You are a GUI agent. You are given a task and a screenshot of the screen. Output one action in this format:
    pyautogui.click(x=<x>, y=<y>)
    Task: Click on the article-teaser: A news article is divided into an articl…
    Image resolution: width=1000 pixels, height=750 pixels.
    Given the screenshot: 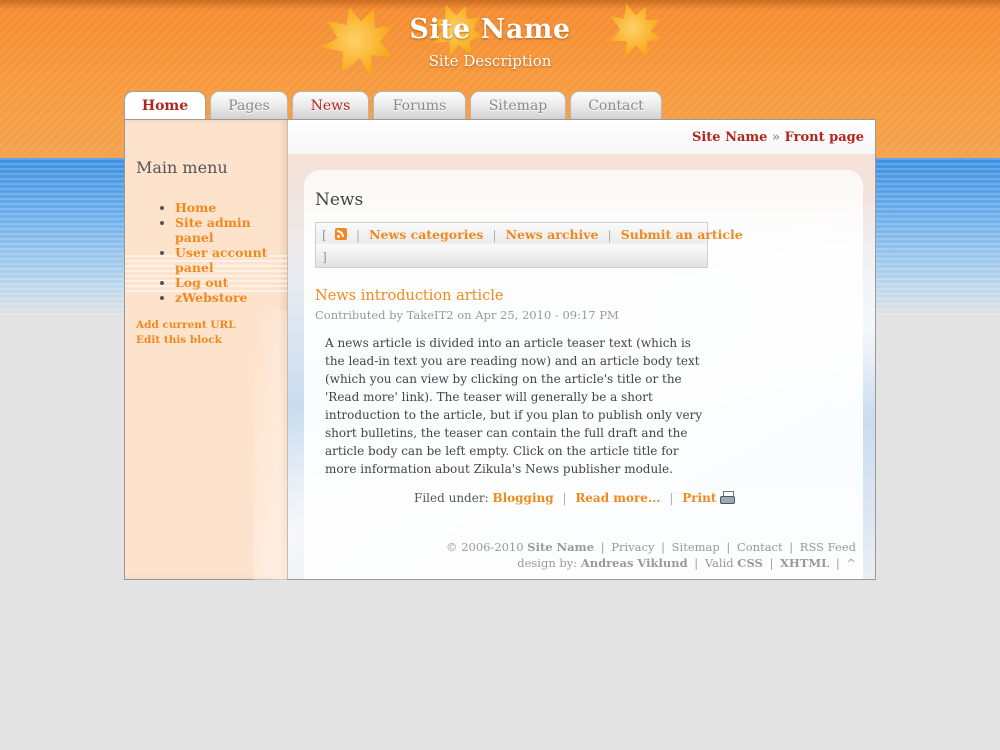 What is the action you would take?
    pyautogui.click(x=514, y=406)
    